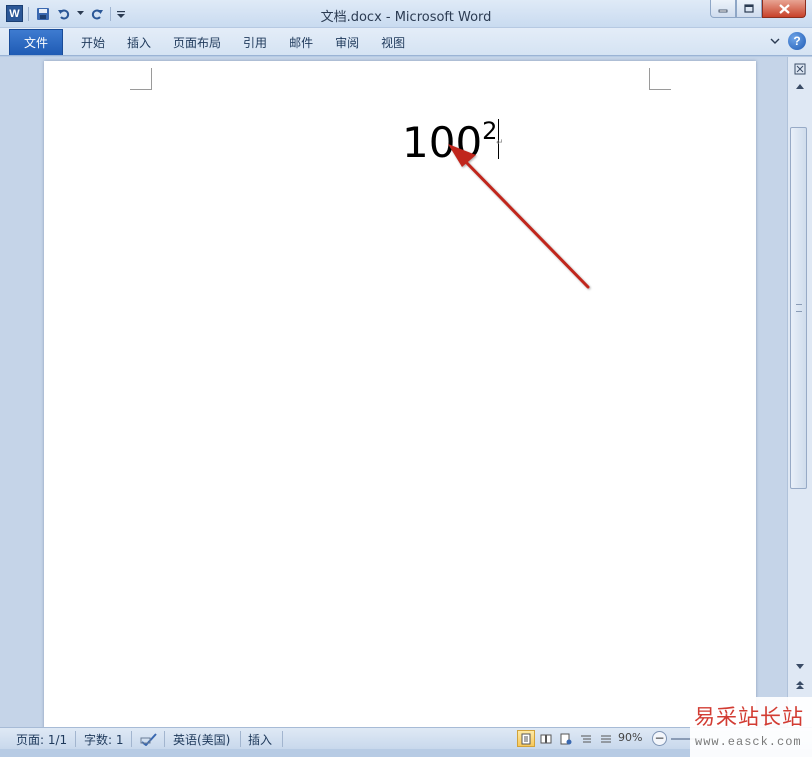 This screenshot has width=812, height=757. Describe the element at coordinates (526, 738) in the screenshot. I see `print-layout-icon` at that location.